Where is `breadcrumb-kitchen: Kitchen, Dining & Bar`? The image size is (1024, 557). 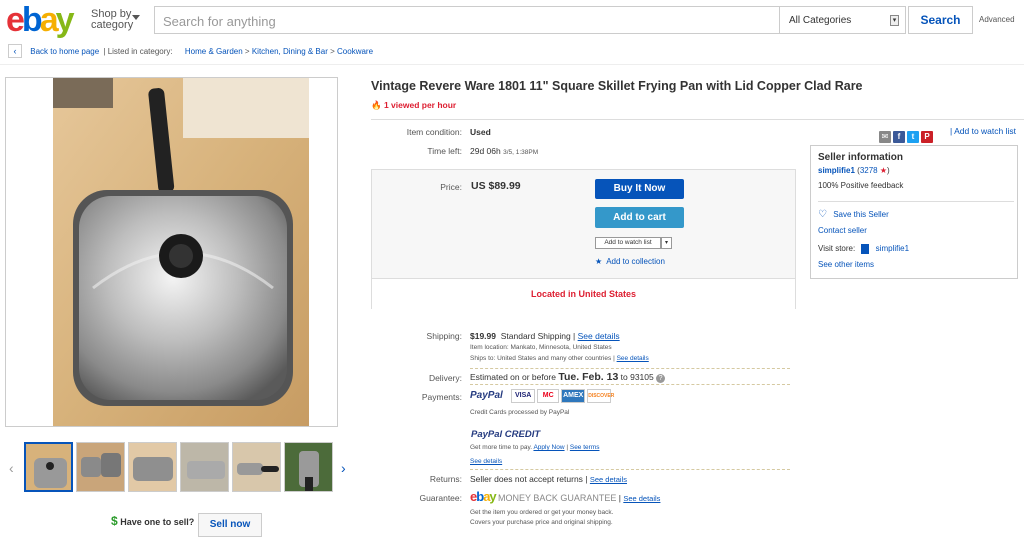 breadcrumb-kitchen: Kitchen, Dining & Bar is located at coordinates (290, 51).